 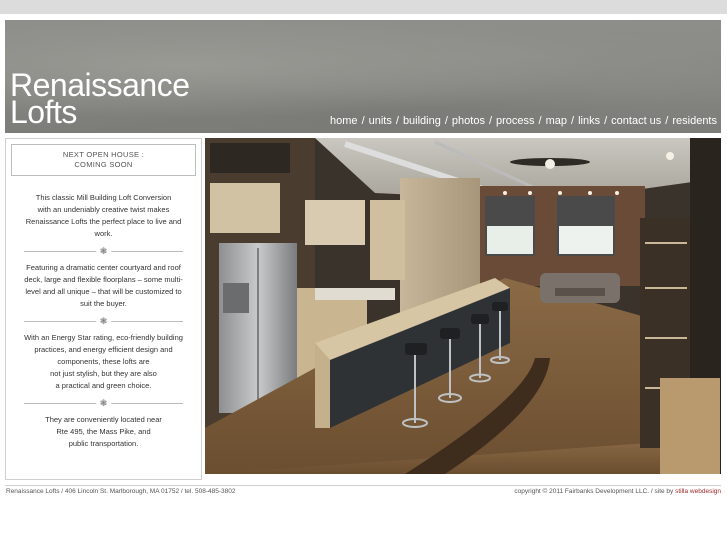 I want to click on nav-item-process: process, so click(x=515, y=121).